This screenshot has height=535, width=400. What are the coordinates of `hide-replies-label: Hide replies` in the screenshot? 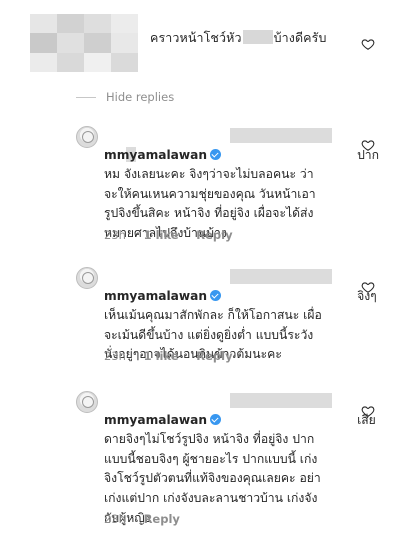 It's located at (140, 97).